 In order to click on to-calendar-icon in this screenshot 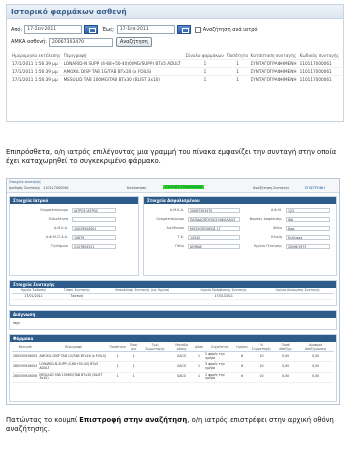, I will do `click(183, 29)`.